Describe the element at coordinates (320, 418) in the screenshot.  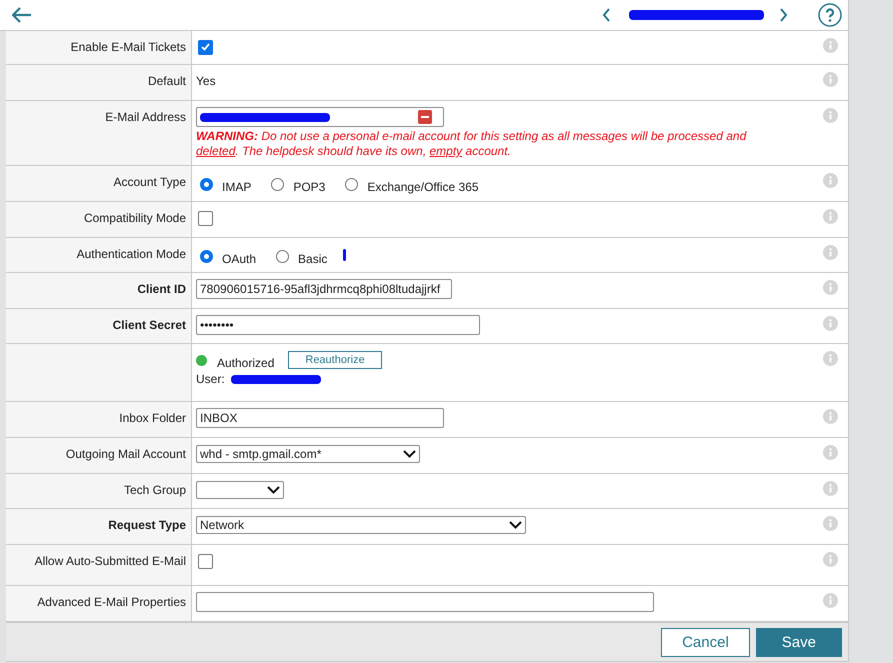
I see `text-input-field: INBOX` at that location.